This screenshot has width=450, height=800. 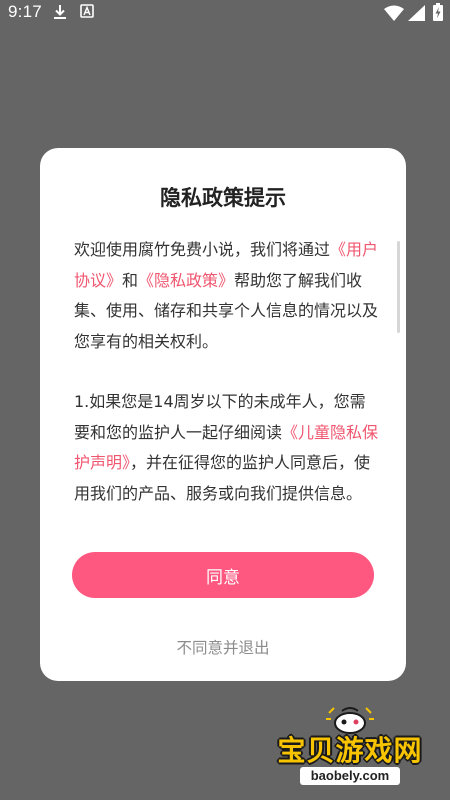 What do you see at coordinates (350, 776) in the screenshot?
I see `watermark-domain: baobely.com` at bounding box center [350, 776].